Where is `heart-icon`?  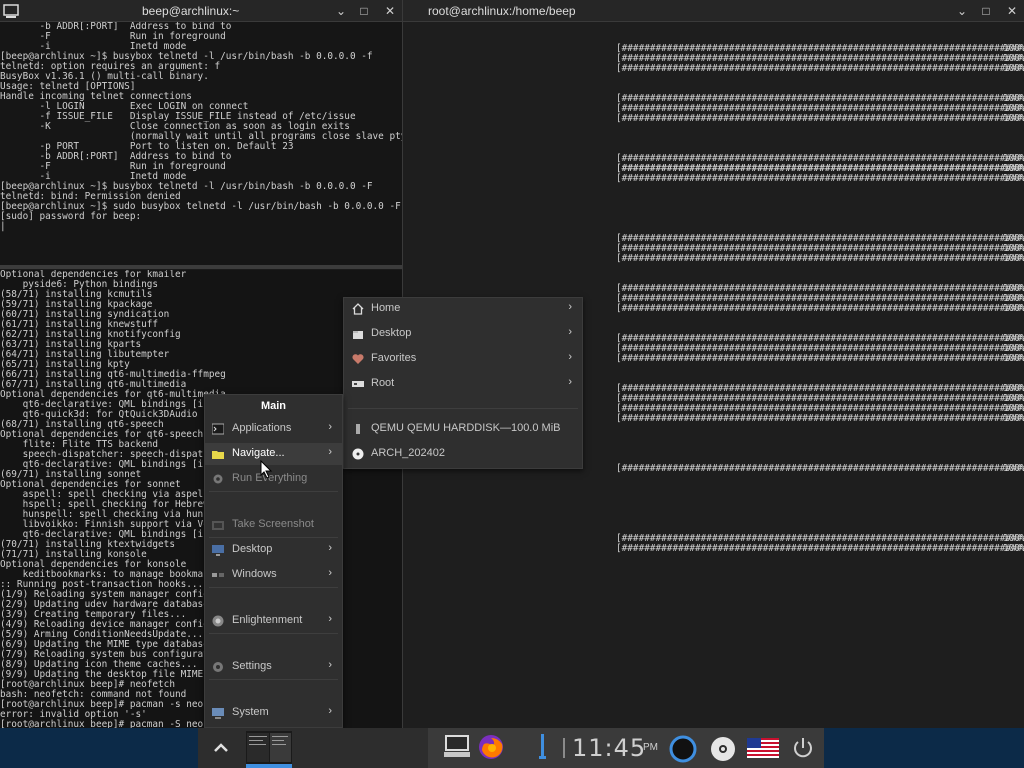 heart-icon is located at coordinates (358, 359).